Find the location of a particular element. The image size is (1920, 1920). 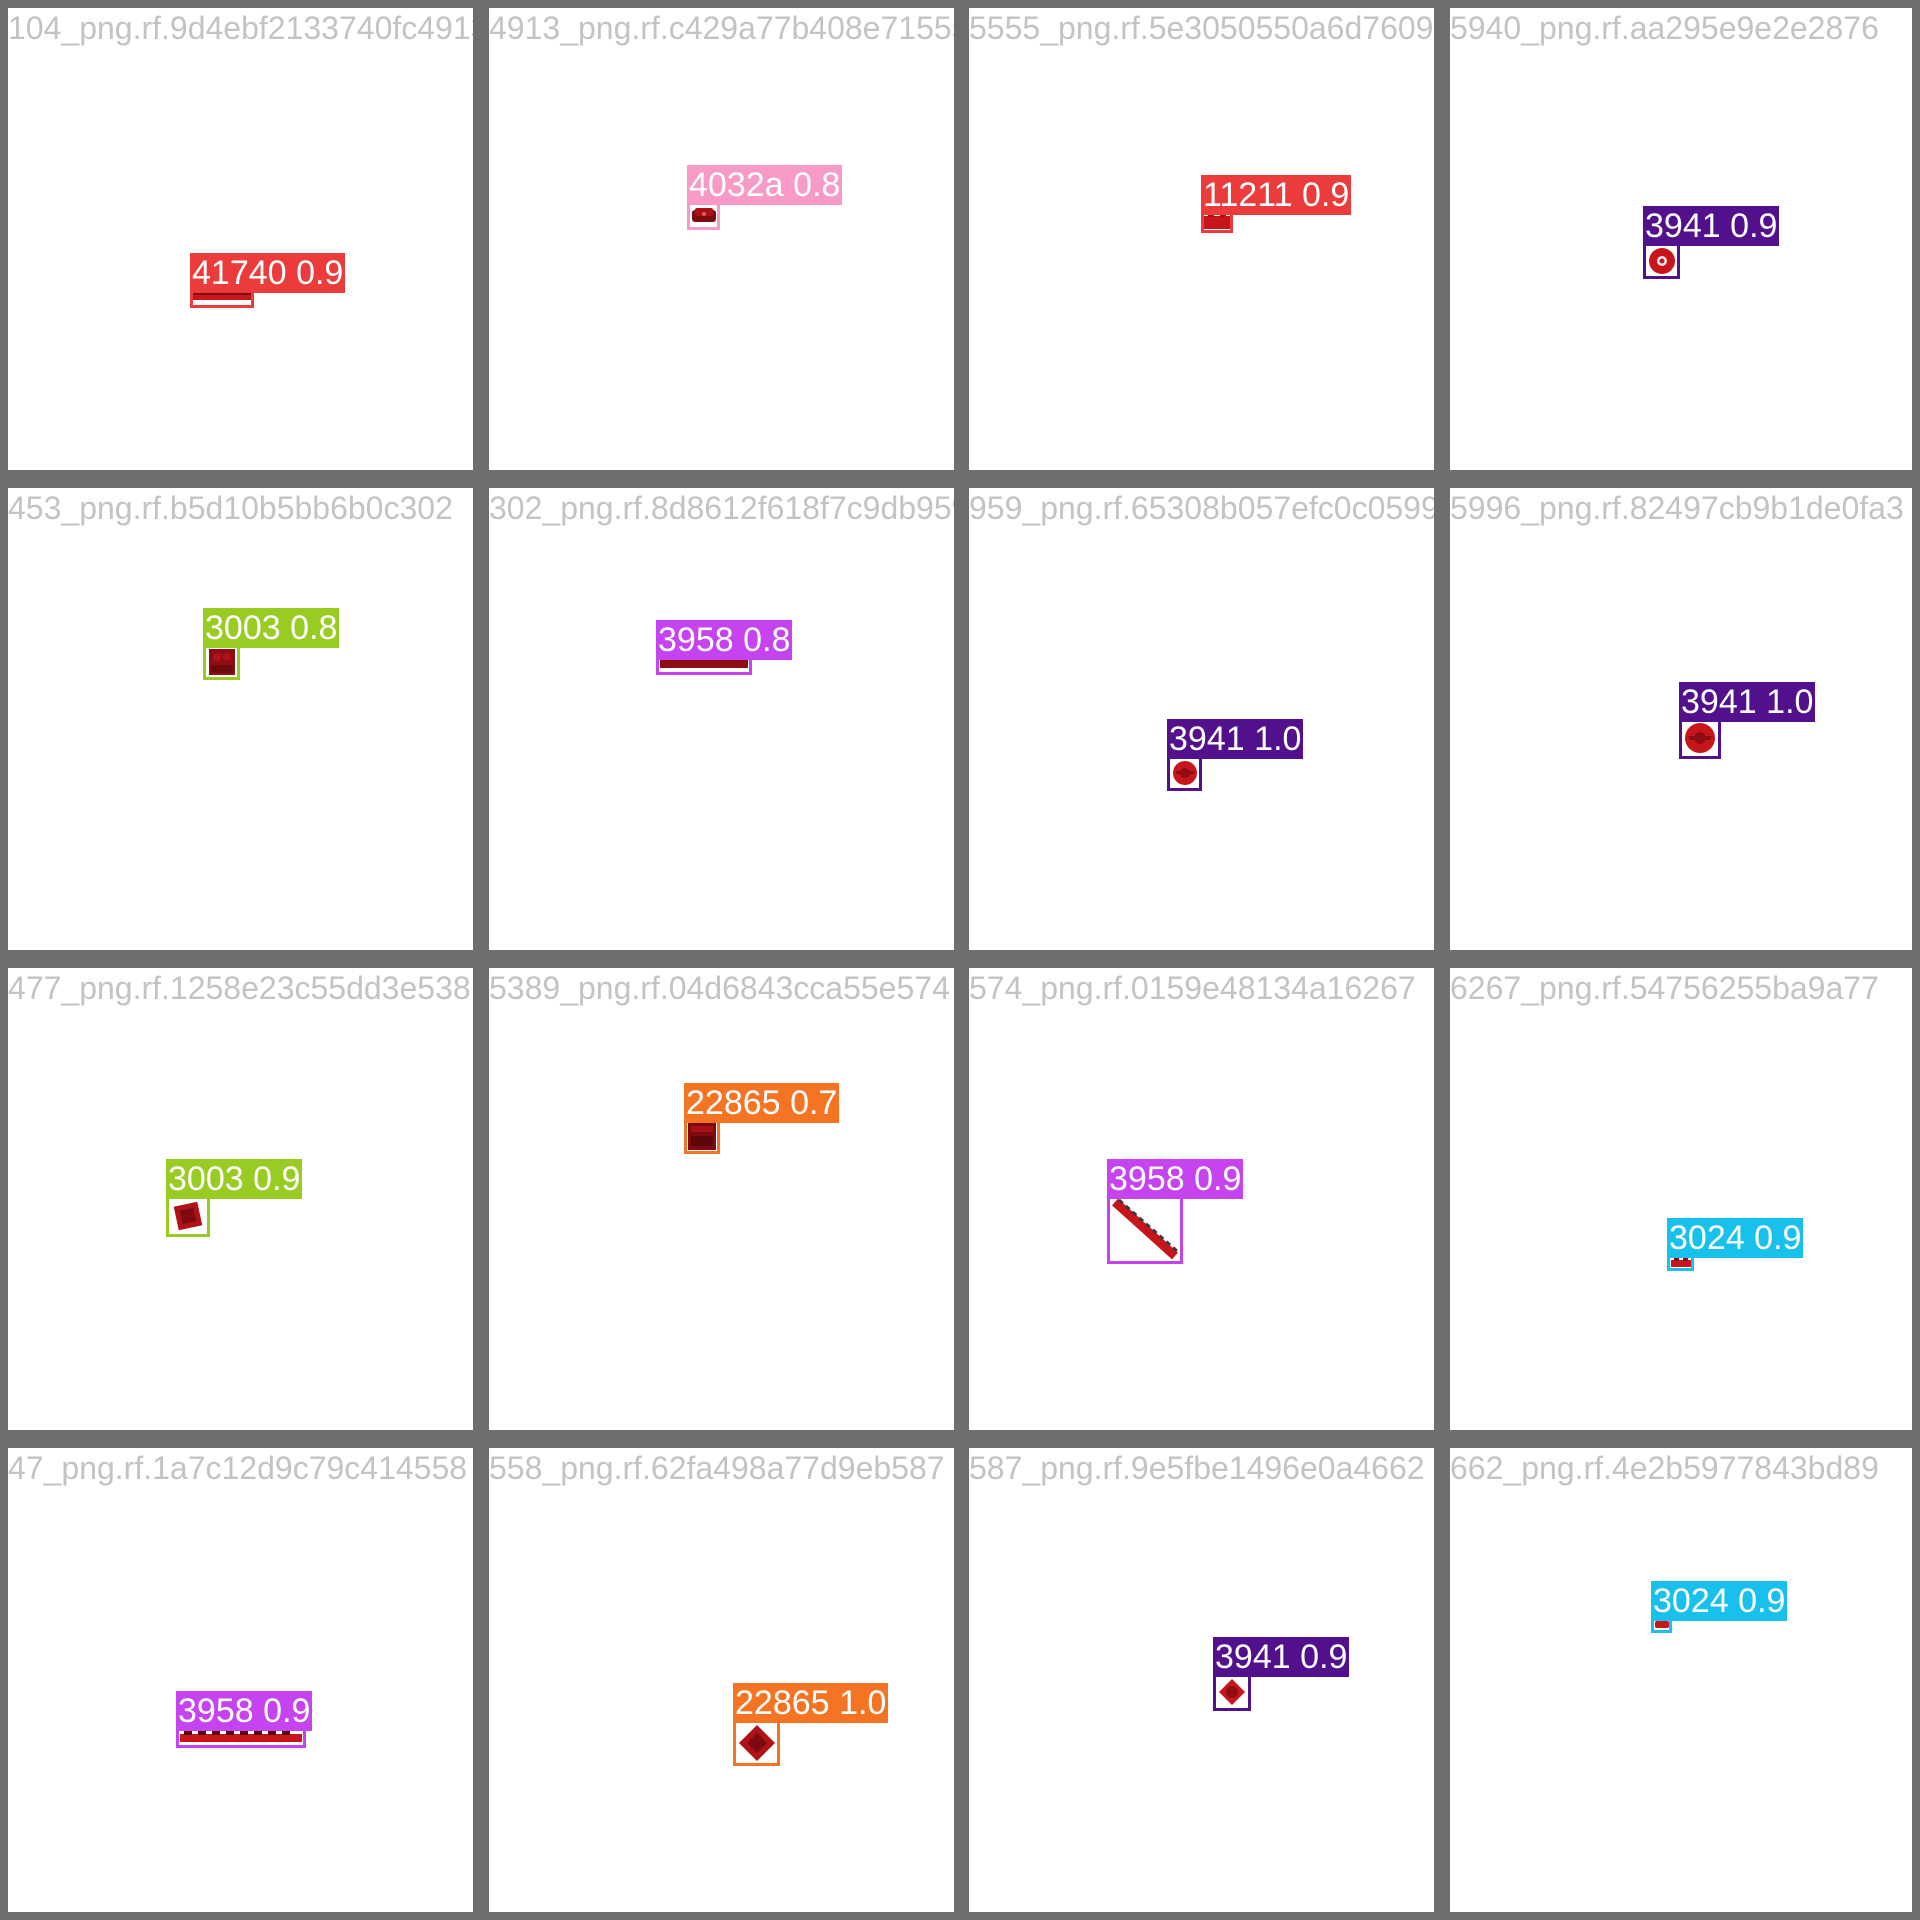

result-tile: 477_png.rf.1258e23c55dd3e538 3003 0.9 is located at coordinates (240, 1199).